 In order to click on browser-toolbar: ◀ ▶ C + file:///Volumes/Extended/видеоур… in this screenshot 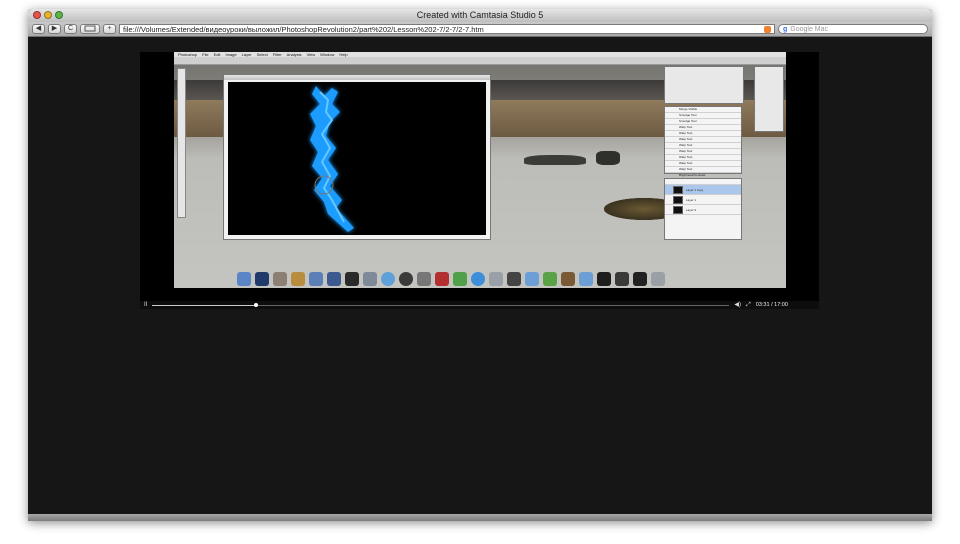, I will do `click(480, 29)`.